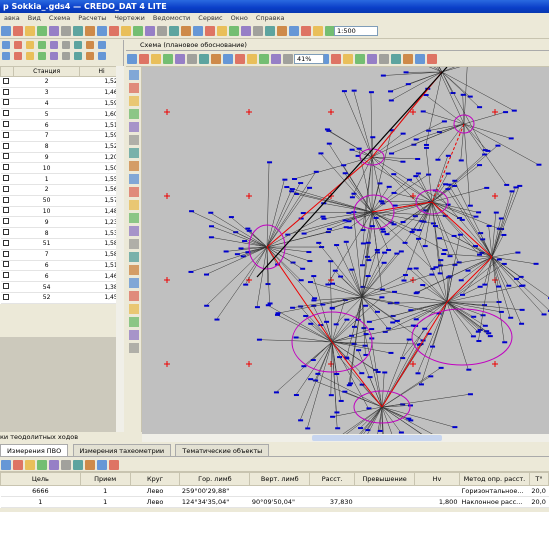  Describe the element at coordinates (92, 18) in the screenshot. I see `menu-item: Расчеты` at that location.